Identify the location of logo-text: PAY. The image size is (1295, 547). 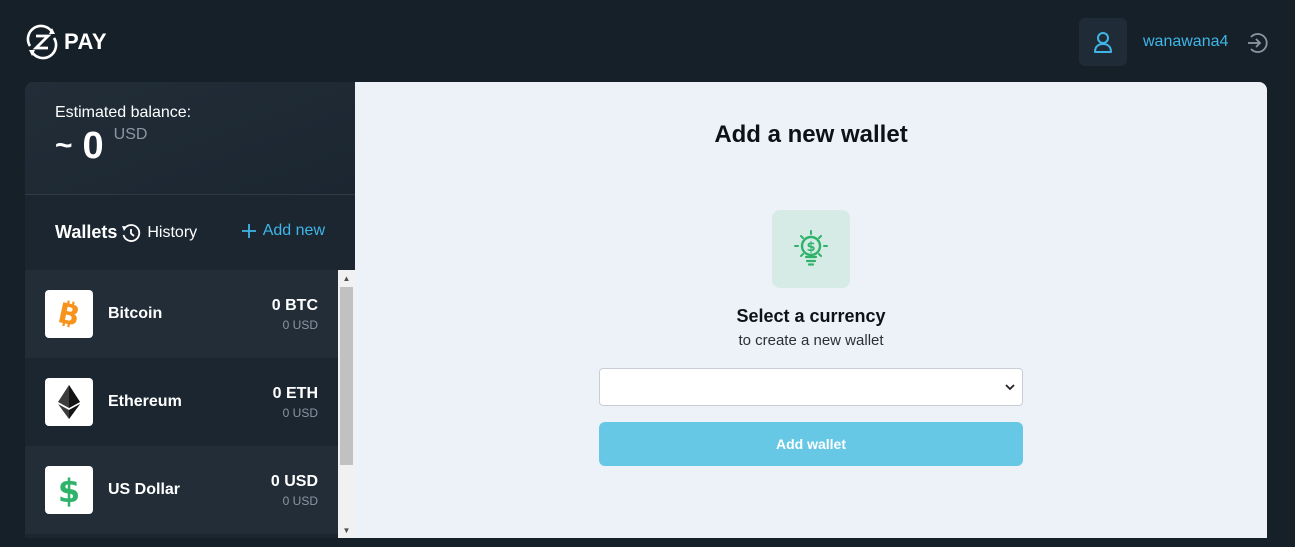
(86, 41).